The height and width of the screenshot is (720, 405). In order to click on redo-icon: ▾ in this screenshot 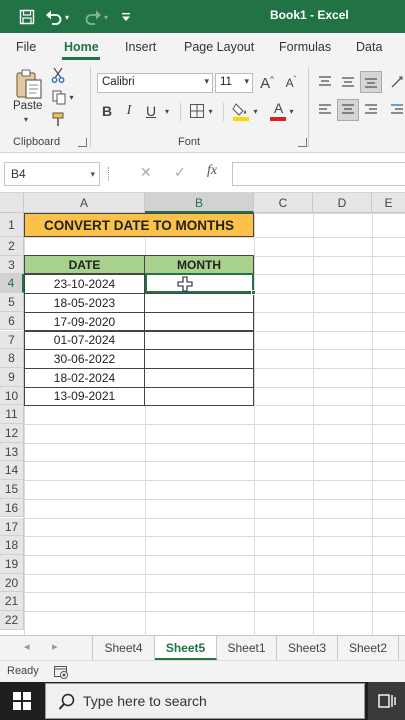, I will do `click(96, 17)`.